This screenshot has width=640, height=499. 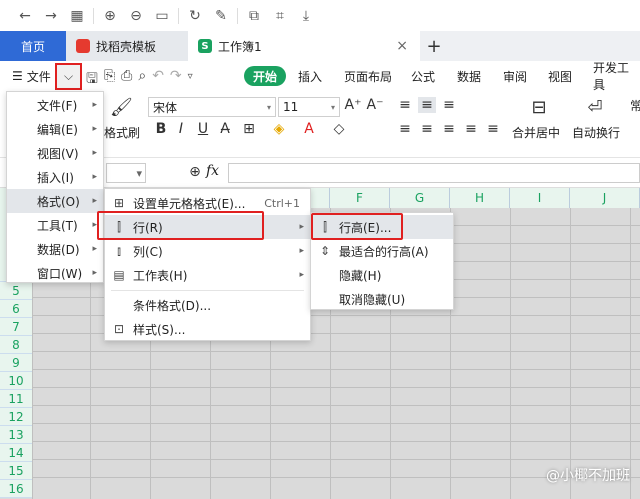 What do you see at coordinates (195, 16) in the screenshot?
I see `rotate-icon: ↻` at bounding box center [195, 16].